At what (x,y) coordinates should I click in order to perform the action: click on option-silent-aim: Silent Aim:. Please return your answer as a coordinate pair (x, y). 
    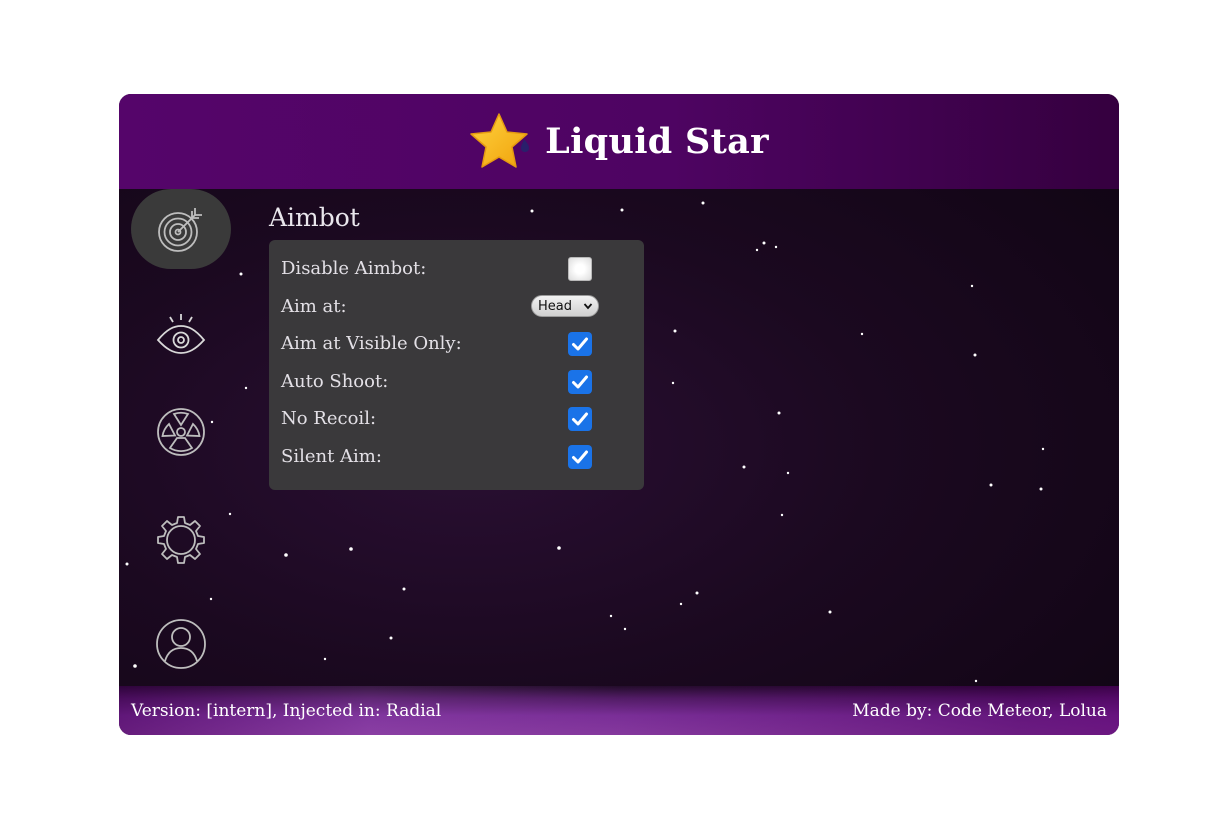
    Looking at the image, I should click on (456, 457).